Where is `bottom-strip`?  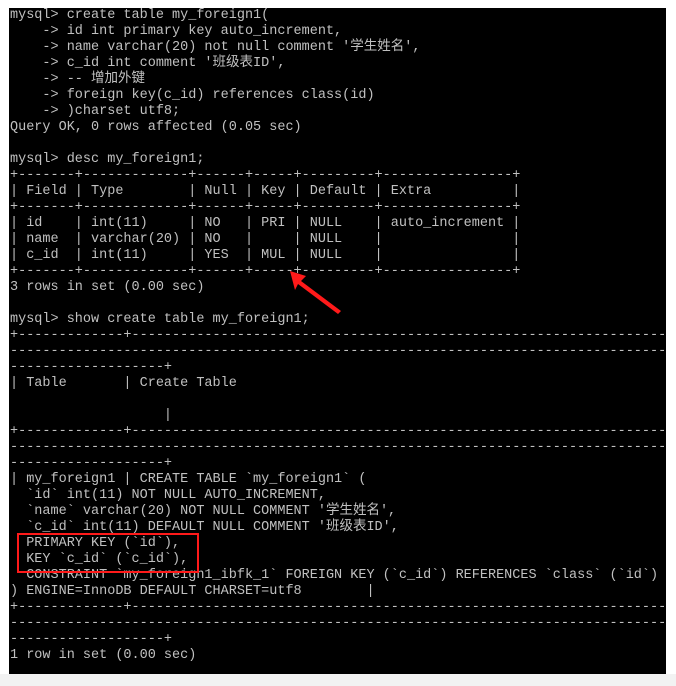
bottom-strip is located at coordinates (338, 680).